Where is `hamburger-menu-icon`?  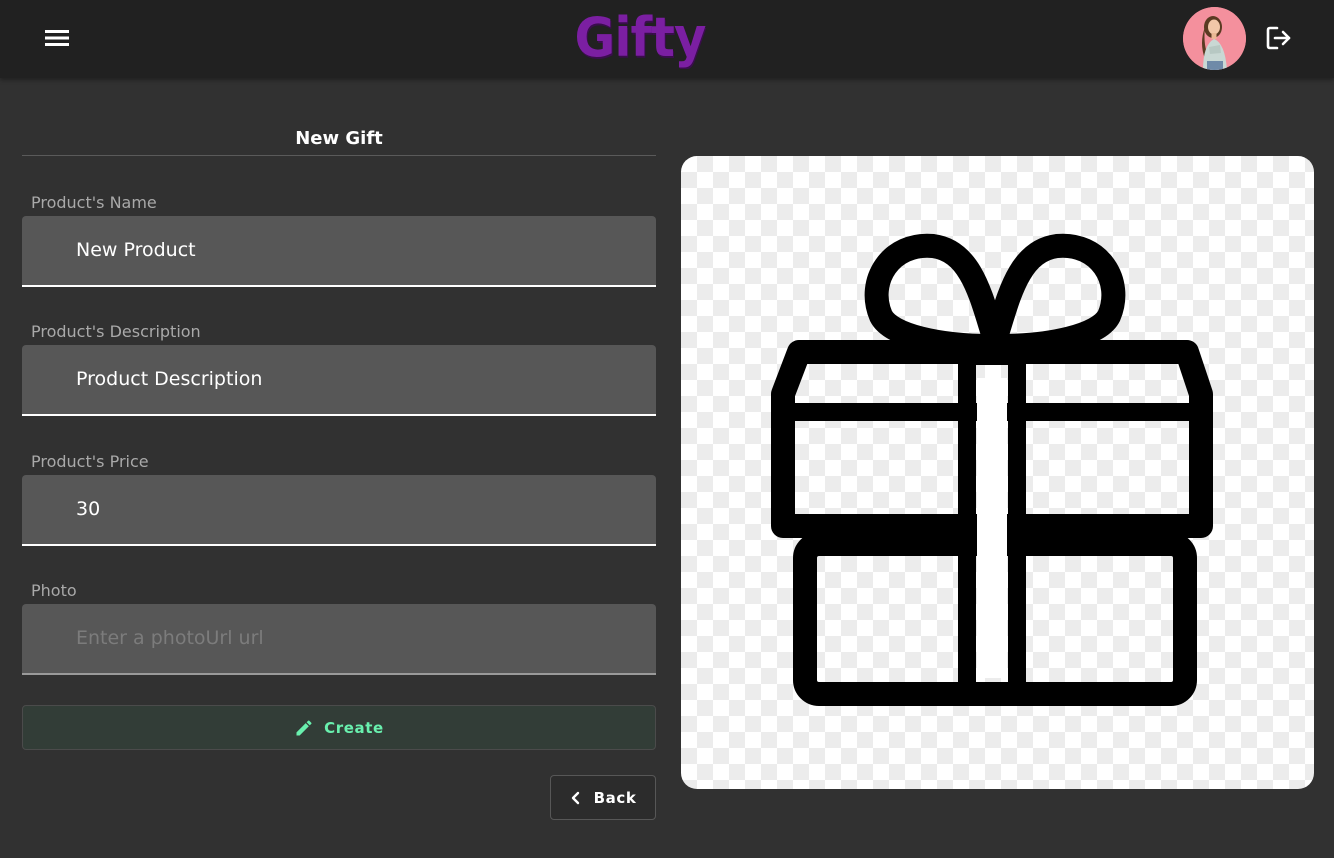 hamburger-menu-icon is located at coordinates (57, 38).